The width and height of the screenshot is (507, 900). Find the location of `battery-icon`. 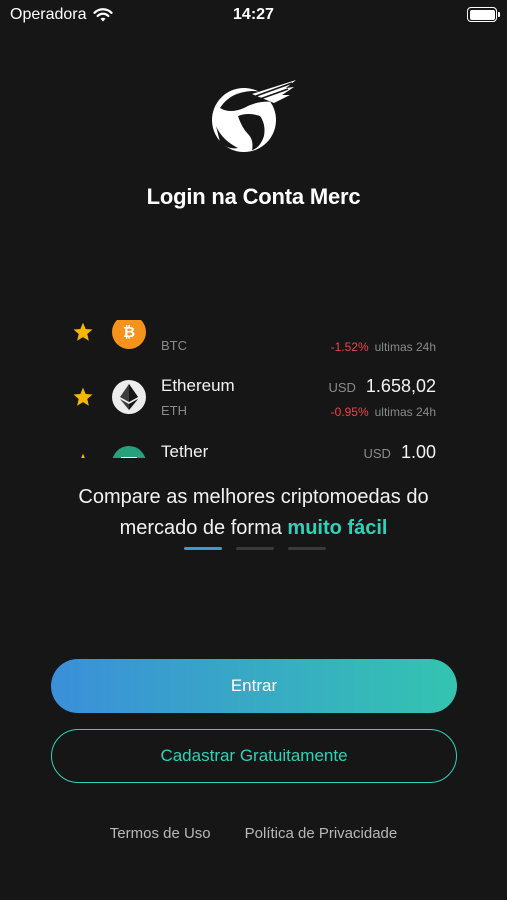

battery-icon is located at coordinates (483, 14).